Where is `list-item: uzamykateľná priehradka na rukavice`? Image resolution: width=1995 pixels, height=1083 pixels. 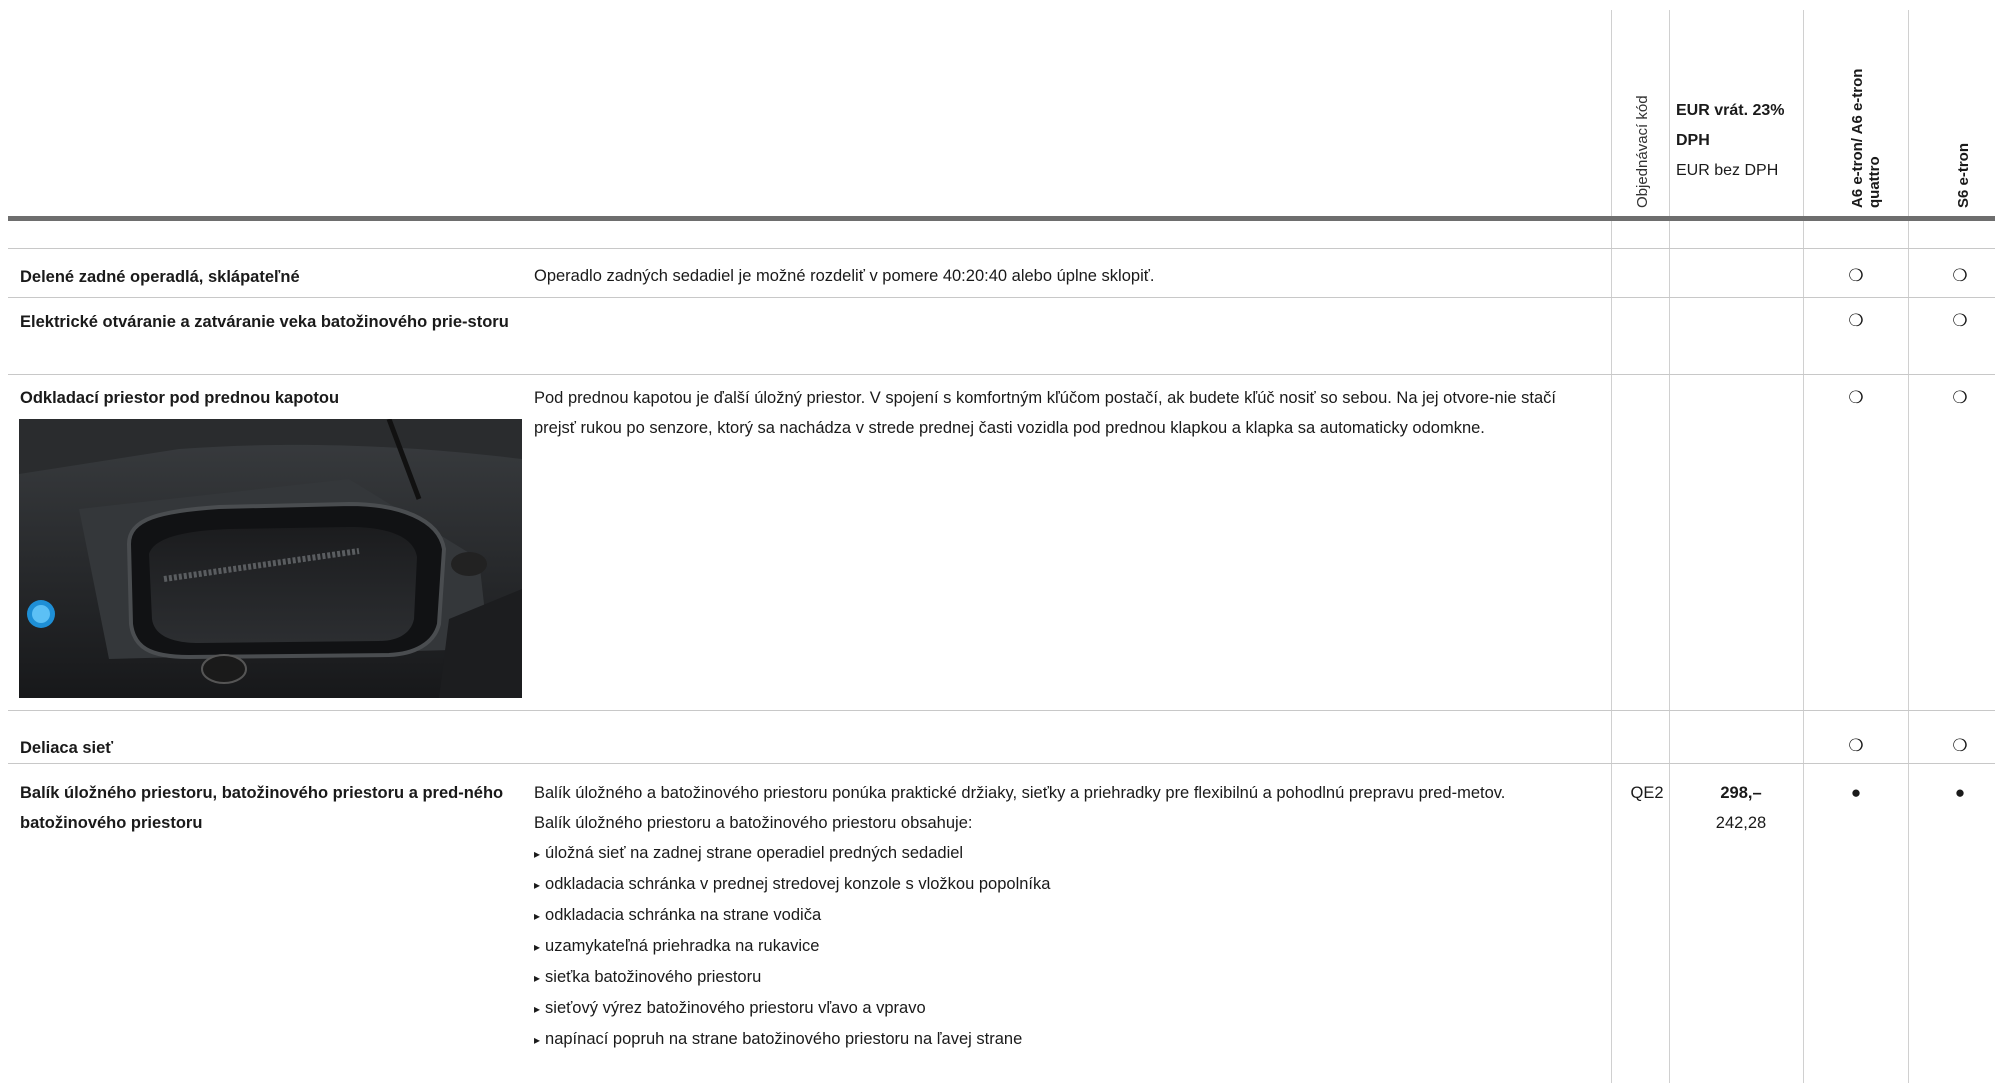
list-item: uzamykateľná priehradka na rukavice is located at coordinates (1064, 946).